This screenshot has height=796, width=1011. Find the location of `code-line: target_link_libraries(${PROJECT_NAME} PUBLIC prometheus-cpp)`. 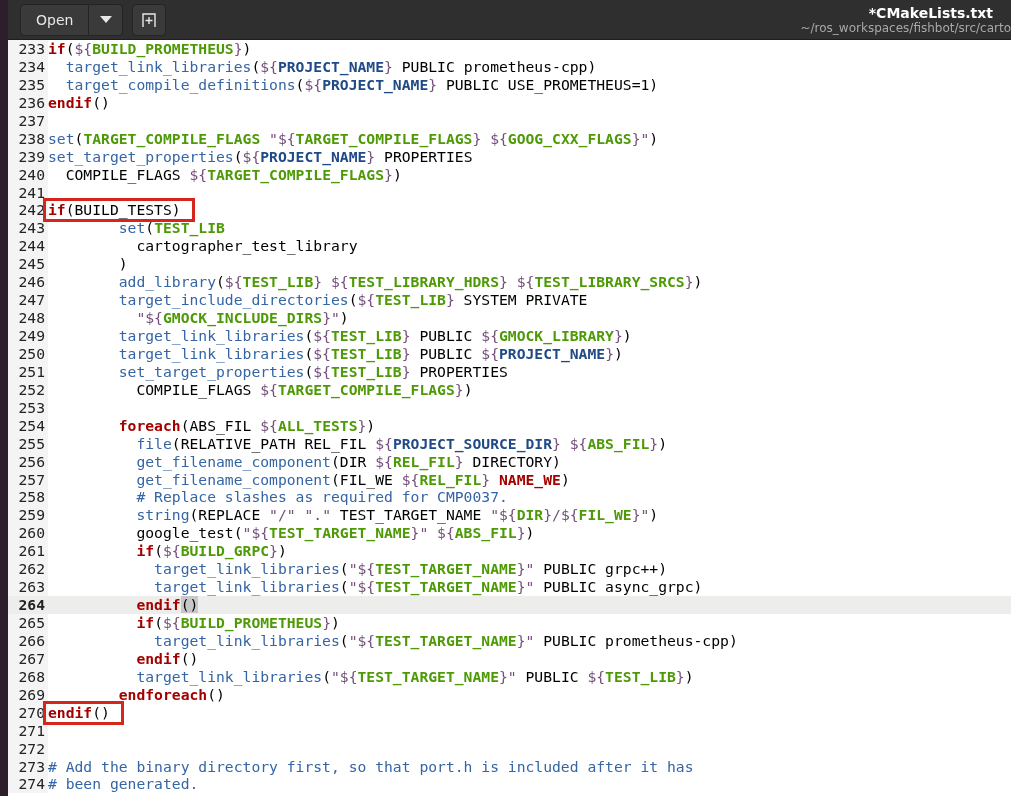

code-line: target_link_libraries(${PROJECT_NAME} PUBLIC prometheus-cpp) is located at coordinates (330, 66).